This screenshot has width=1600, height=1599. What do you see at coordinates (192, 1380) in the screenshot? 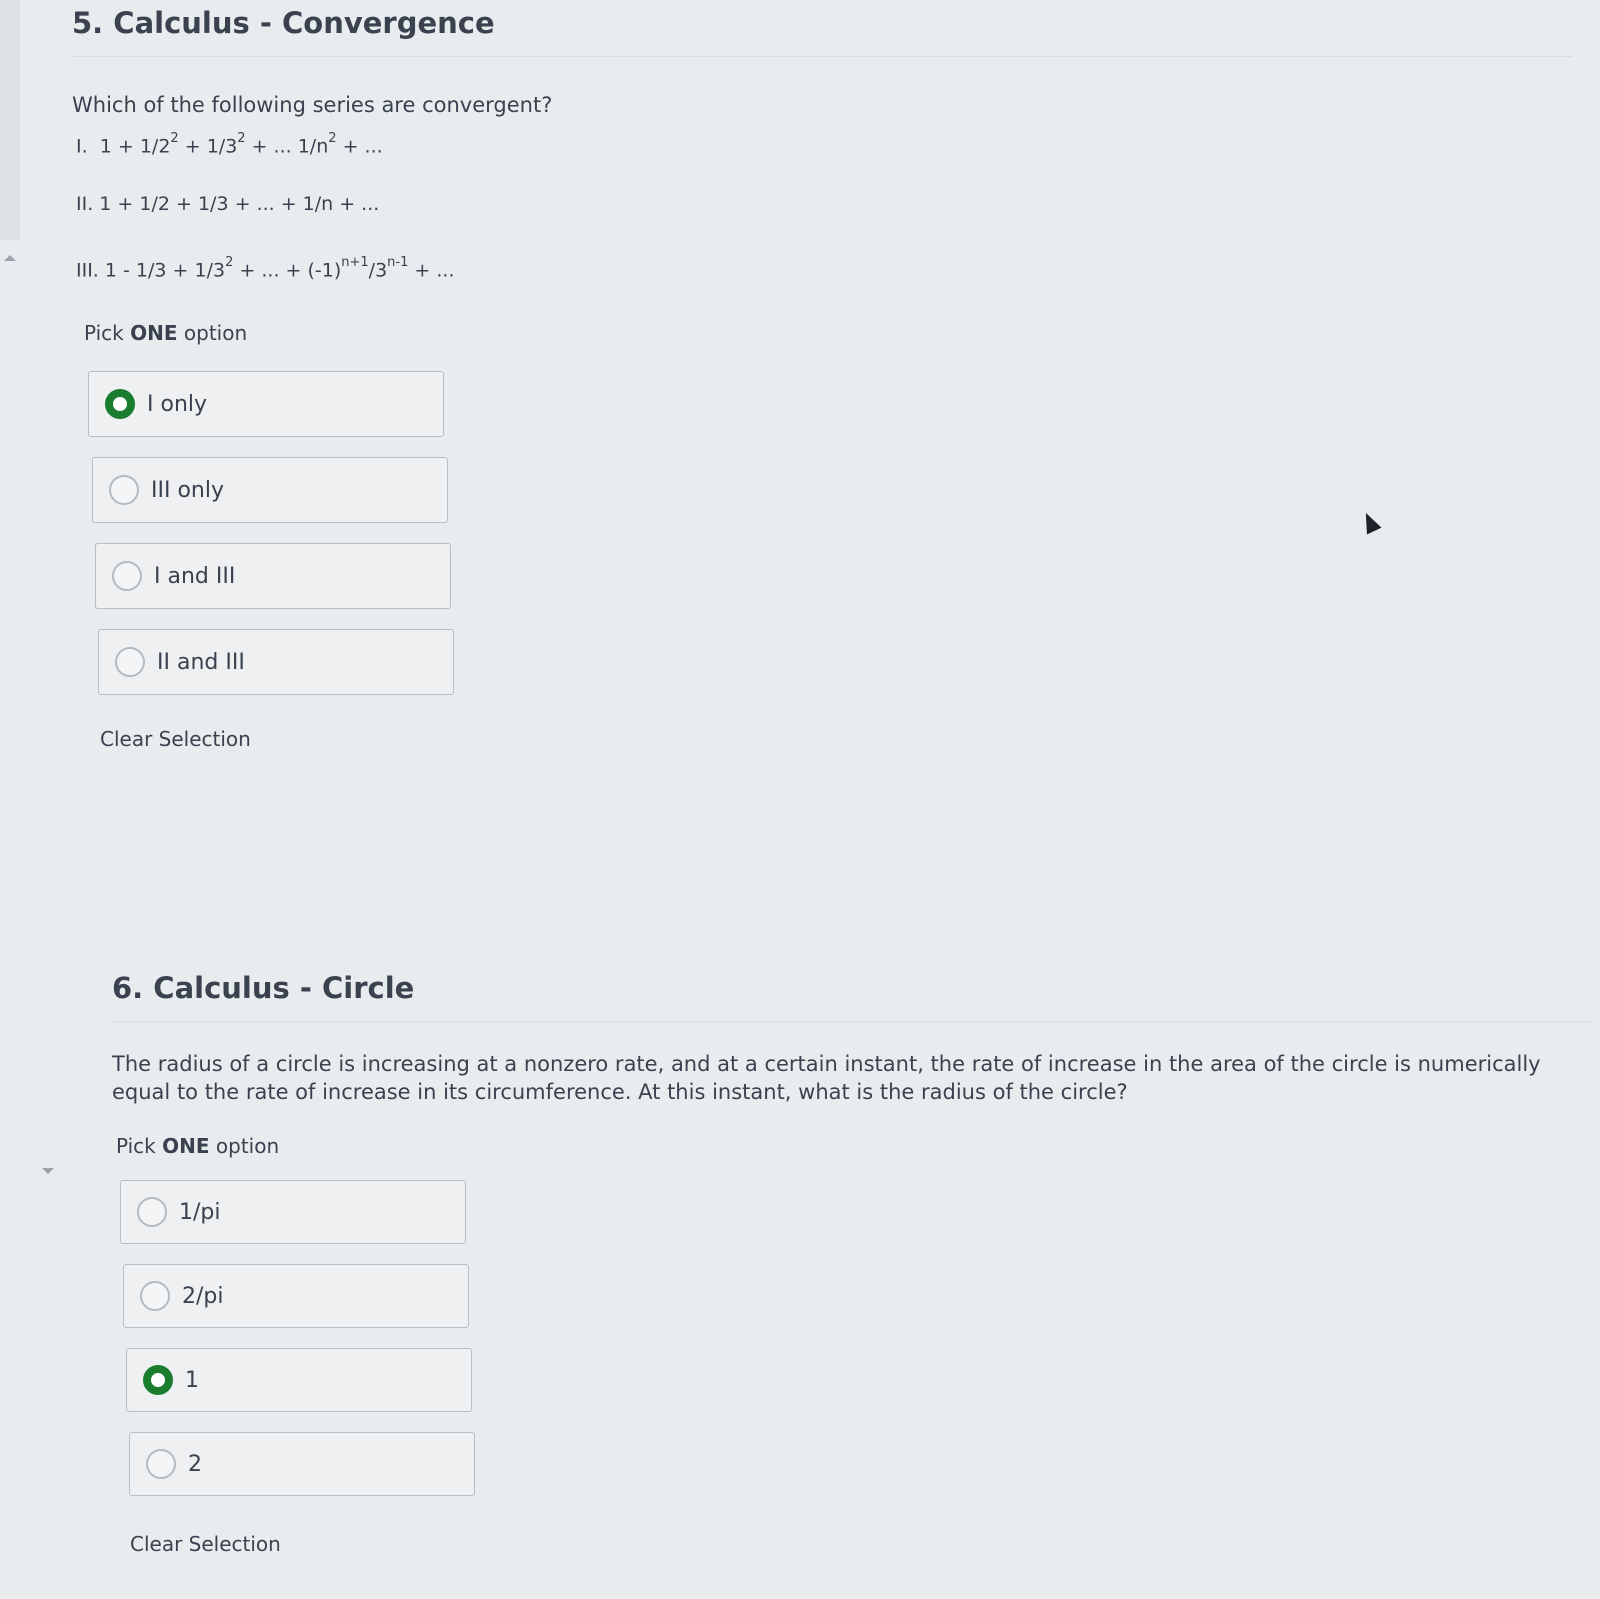
I see `option-label: 1` at bounding box center [192, 1380].